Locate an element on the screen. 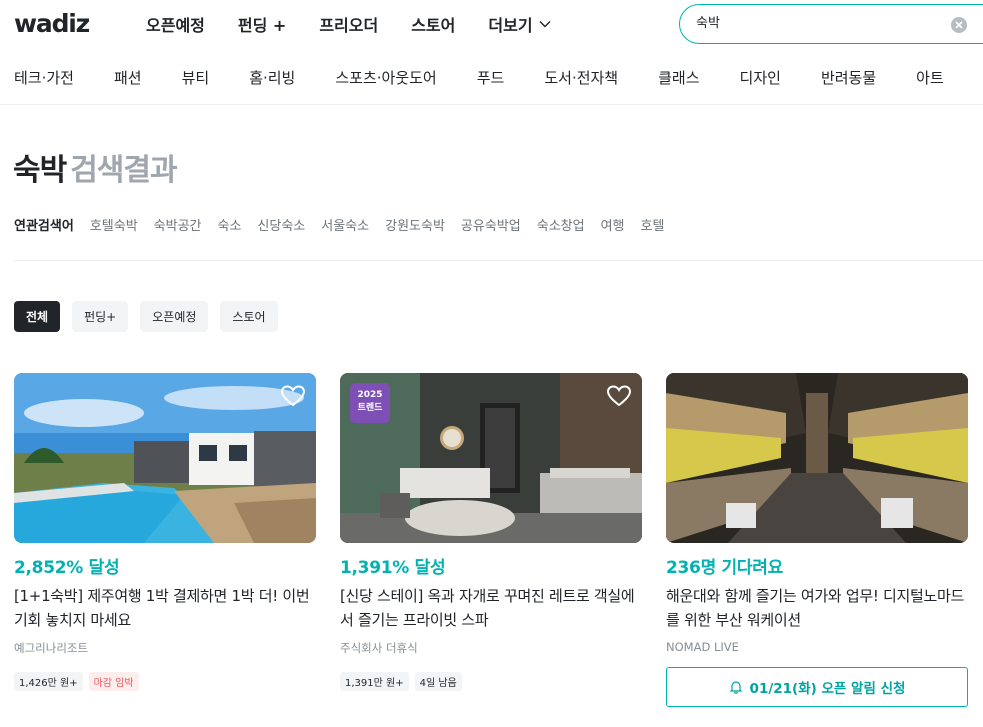  related-keyword: 호텔 is located at coordinates (653, 224).